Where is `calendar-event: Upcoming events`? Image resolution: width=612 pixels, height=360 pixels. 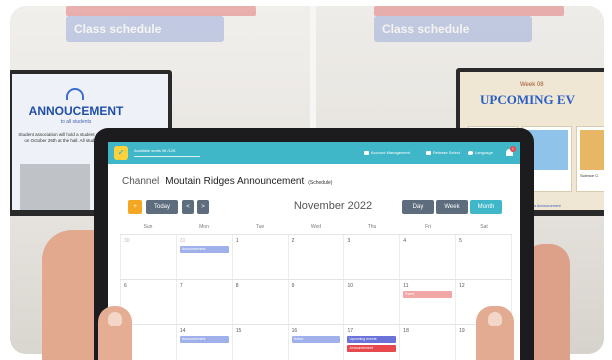
calendar-event: Upcoming events is located at coordinates (372, 339).